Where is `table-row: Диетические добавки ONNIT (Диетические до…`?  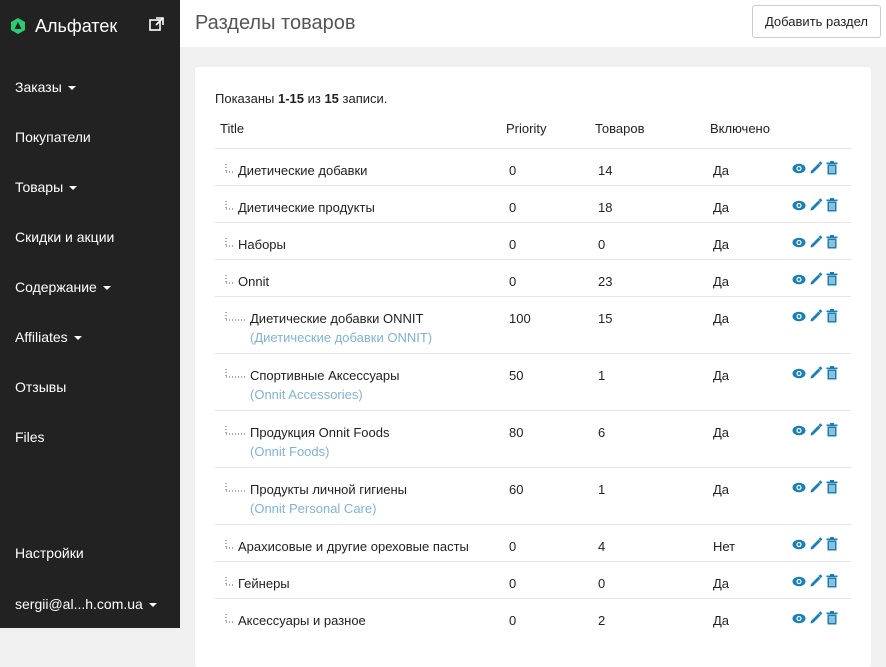 table-row: Диетические добавки ONNIT (Диетические до… is located at coordinates (533, 325).